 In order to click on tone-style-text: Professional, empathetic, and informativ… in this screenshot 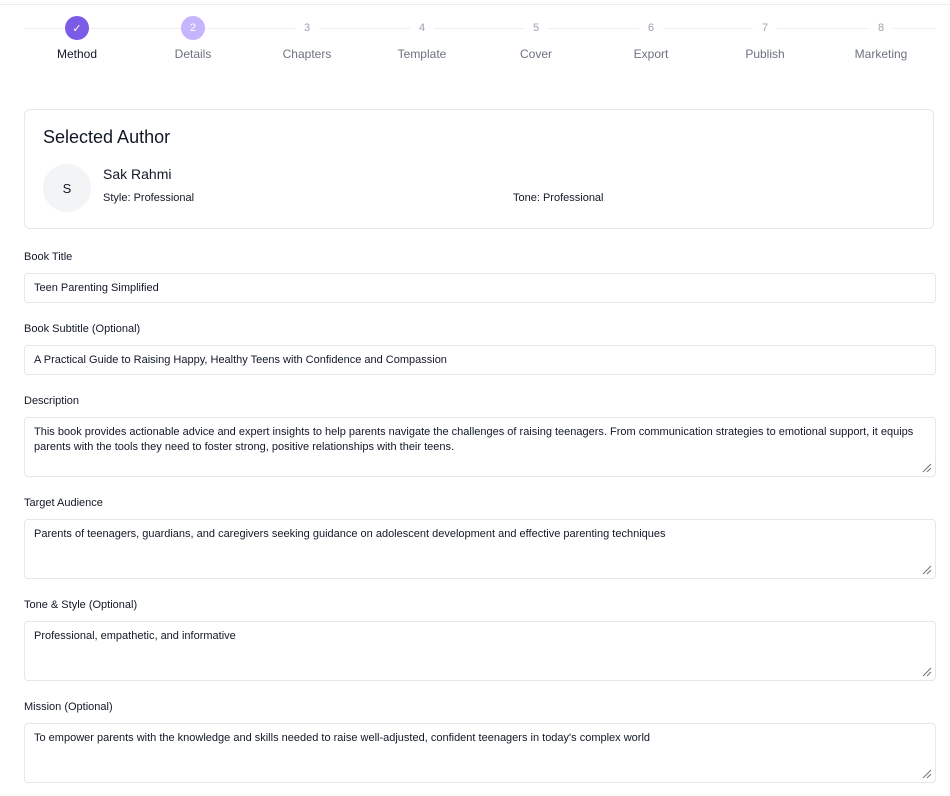, I will do `click(135, 636)`.